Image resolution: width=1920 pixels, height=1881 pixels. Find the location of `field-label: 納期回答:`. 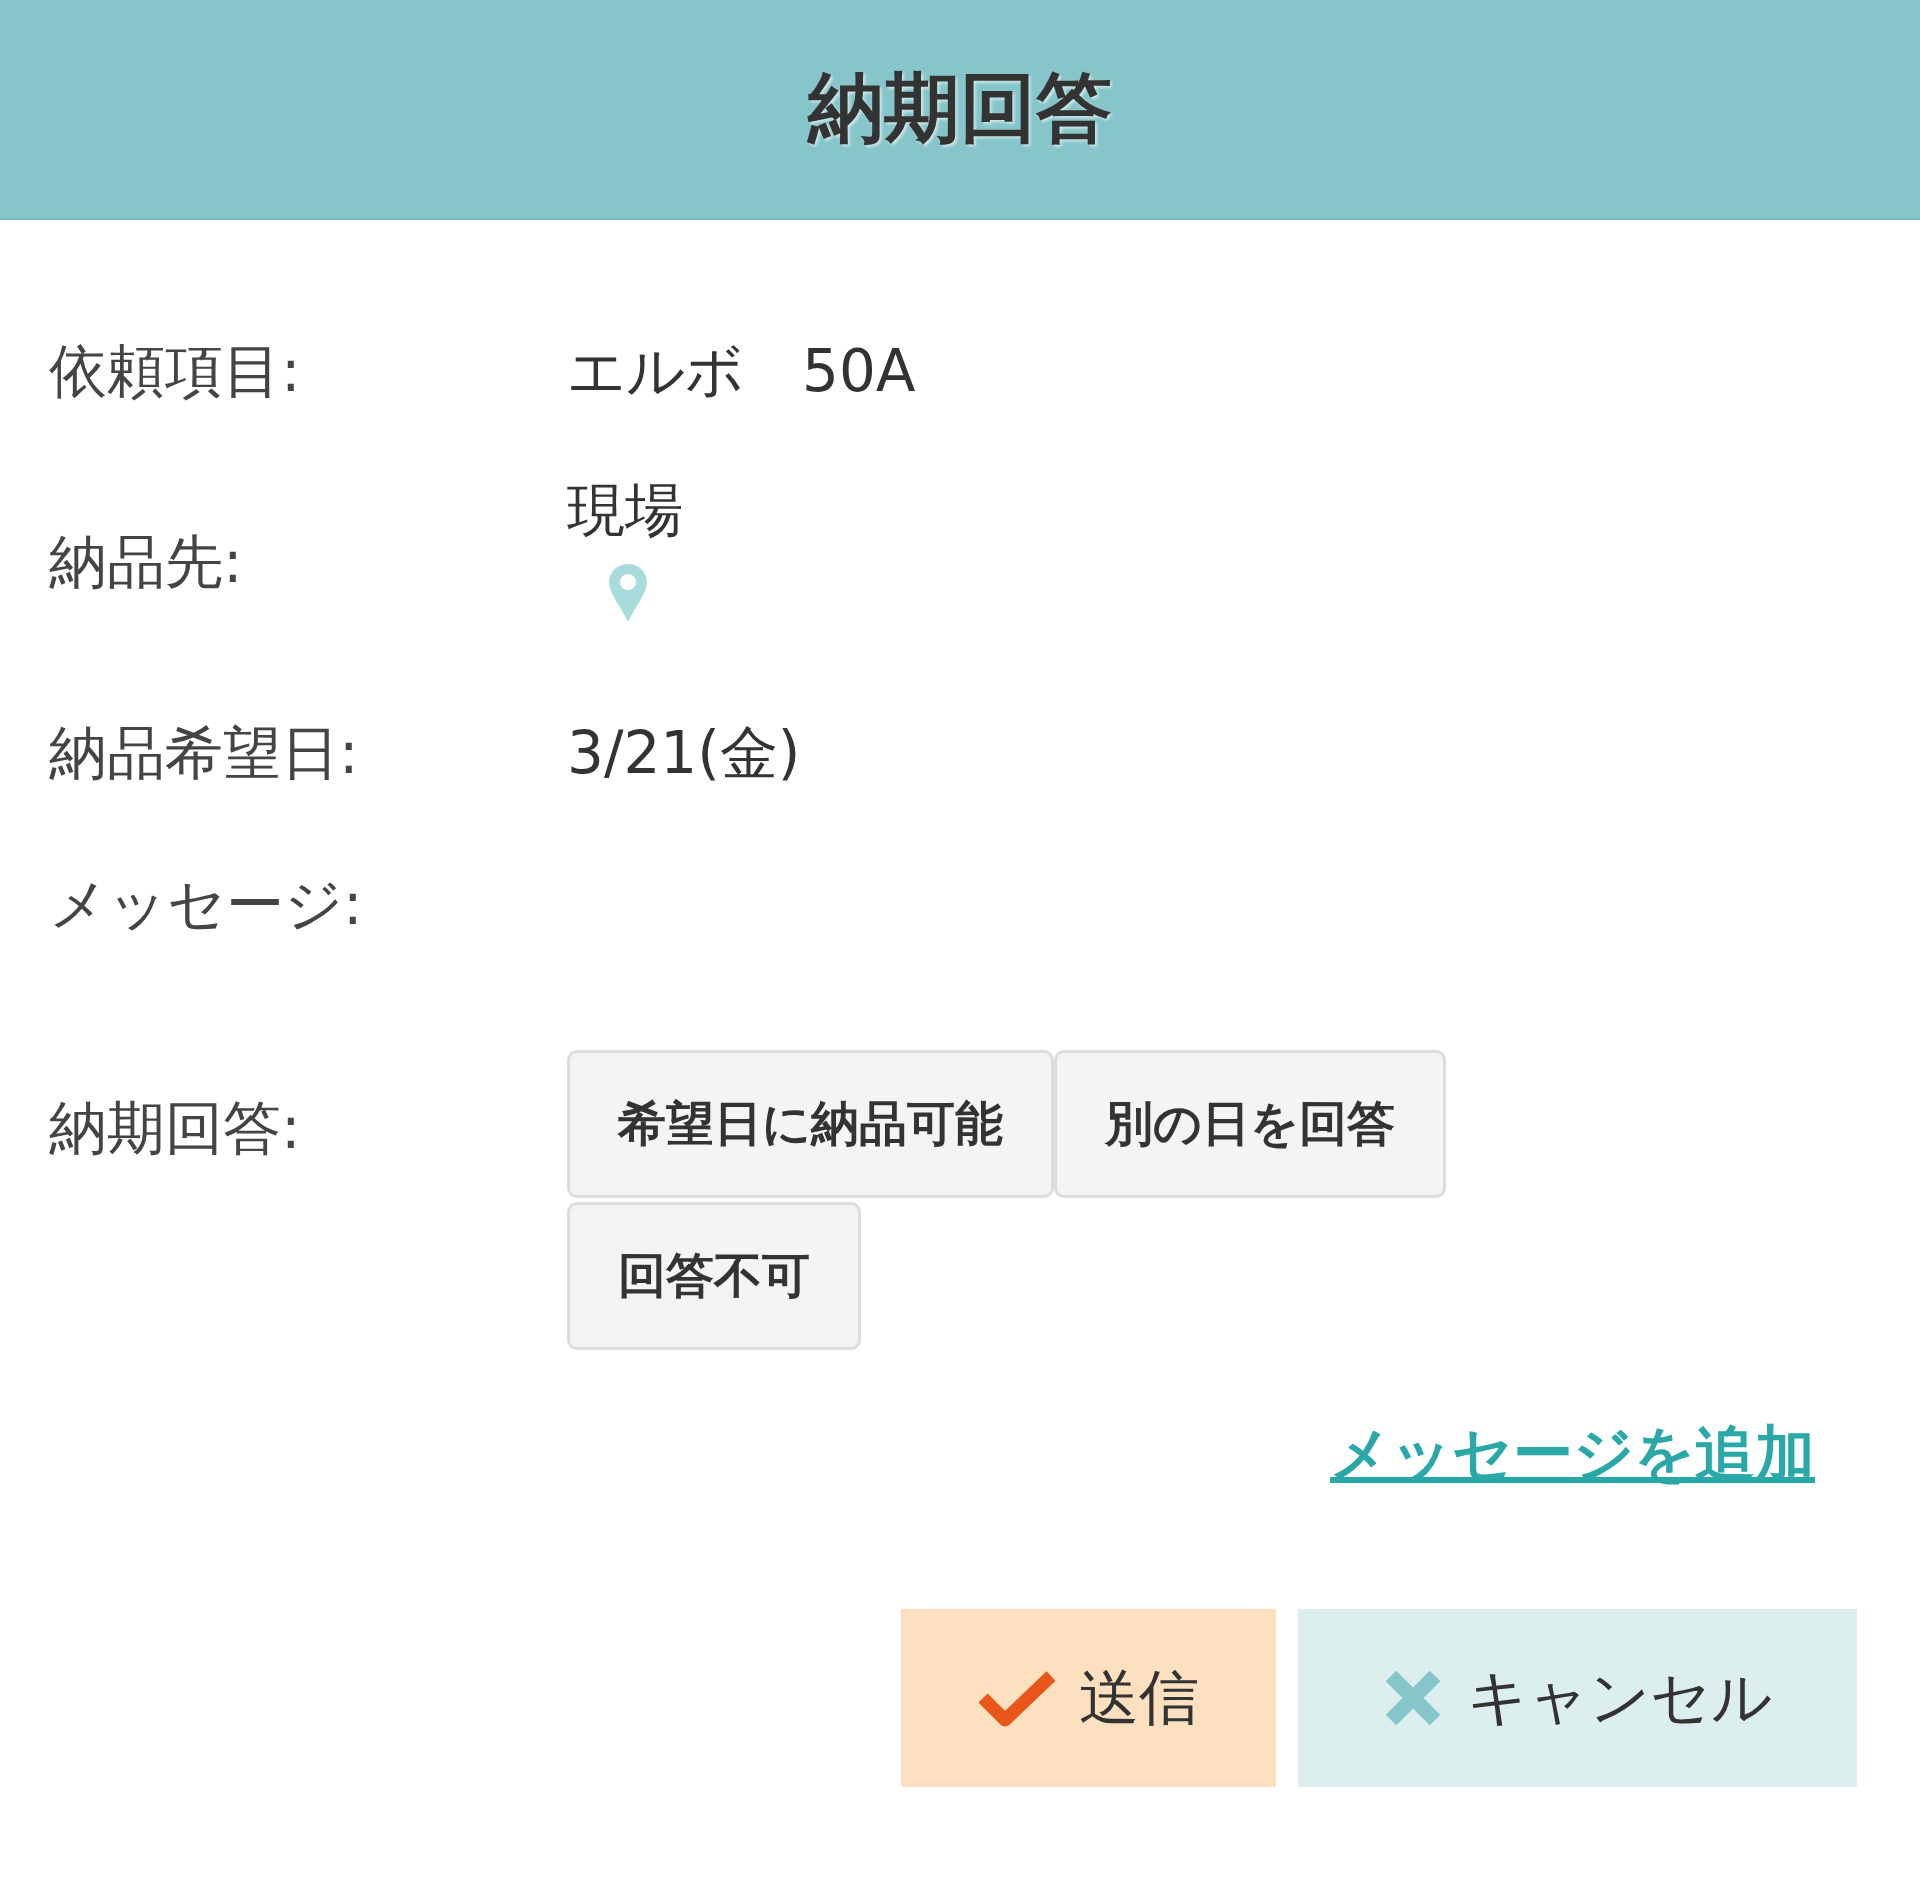

field-label: 納期回答: is located at coordinates (175, 1128).